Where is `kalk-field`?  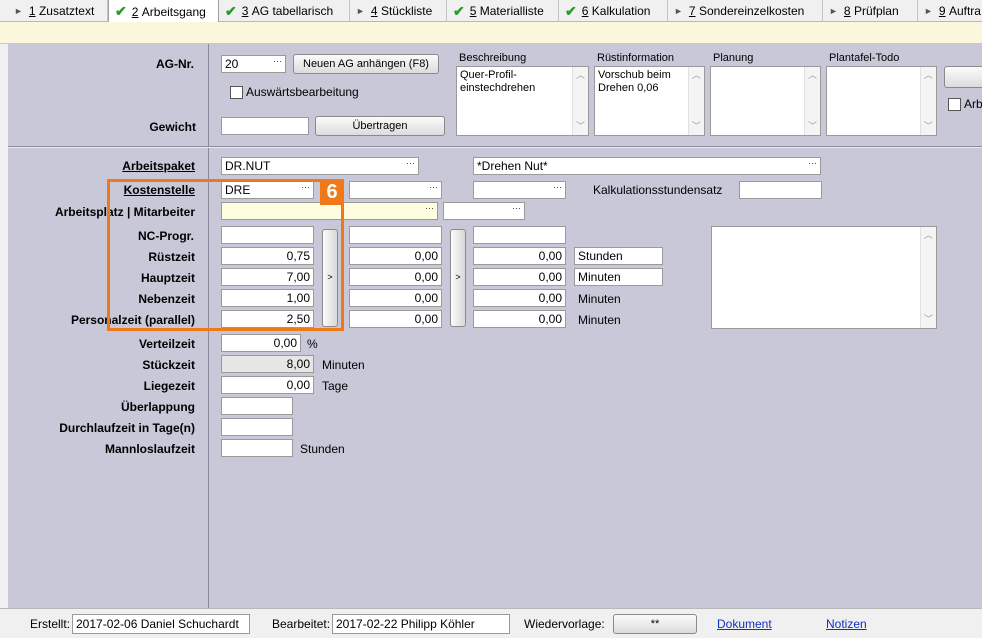
kalk-field is located at coordinates (780, 190).